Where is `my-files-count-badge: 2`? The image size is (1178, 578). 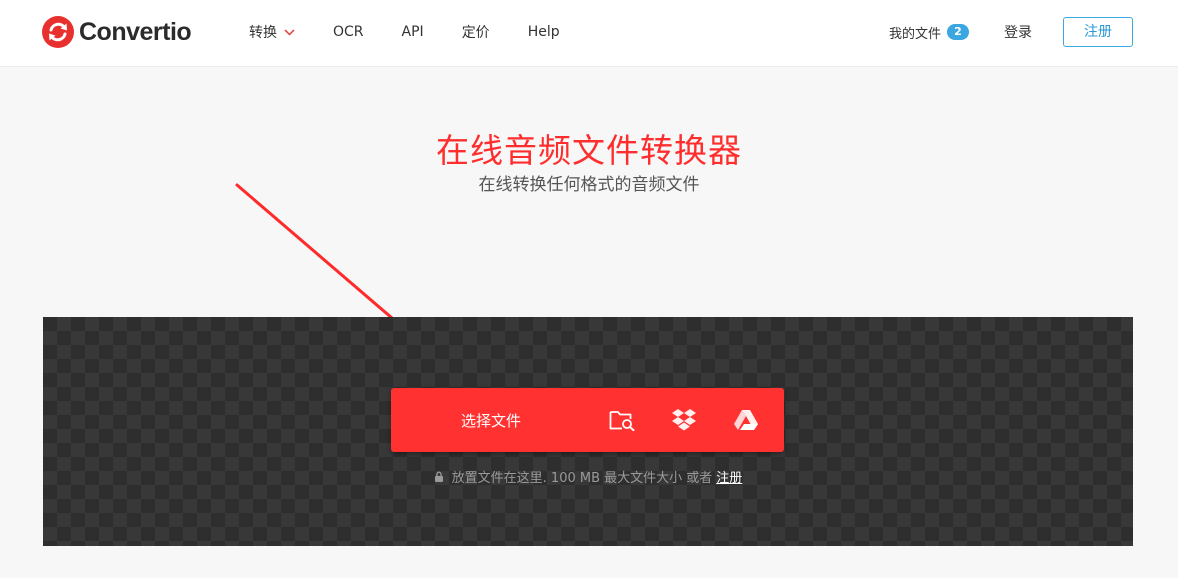
my-files-count-badge: 2 is located at coordinates (958, 32).